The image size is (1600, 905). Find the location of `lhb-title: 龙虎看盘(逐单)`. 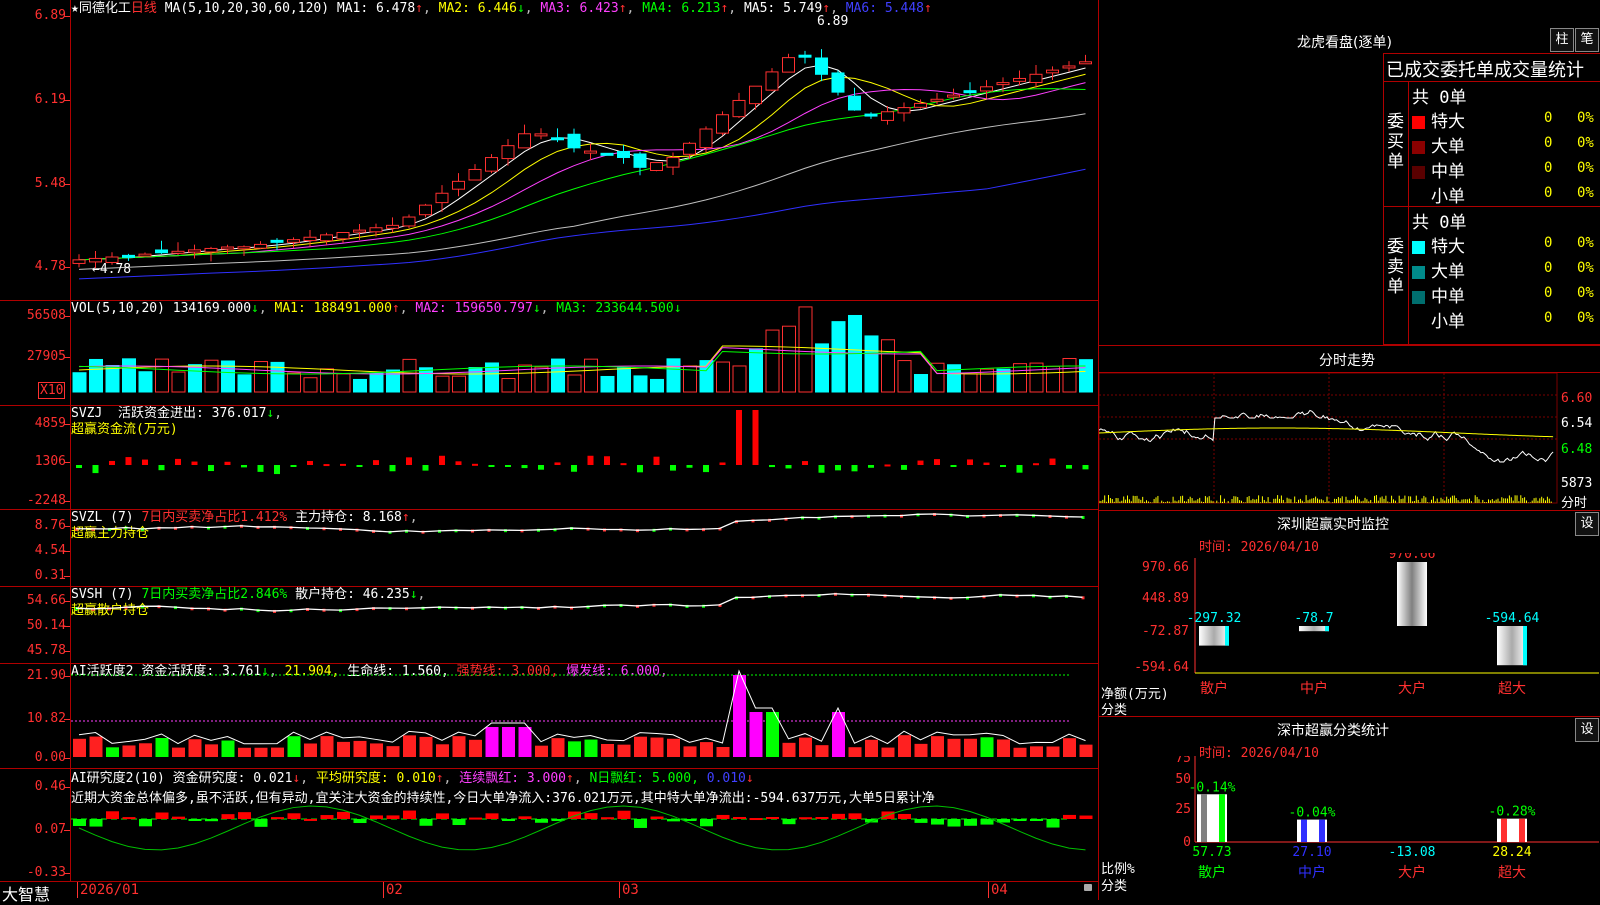

lhb-title: 龙虎看盘(逐单) is located at coordinates (1344, 43).